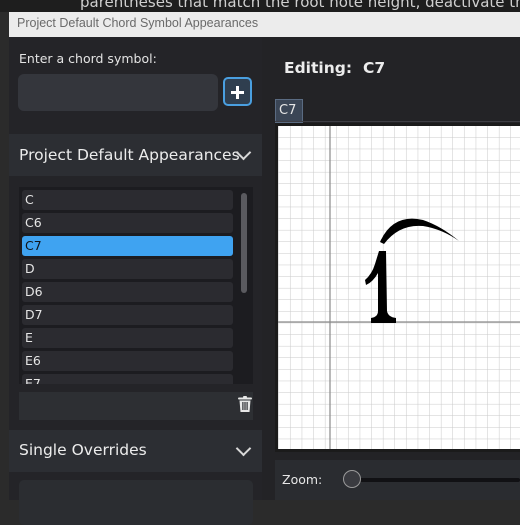  I want to click on list-item: E7, so click(127, 379).